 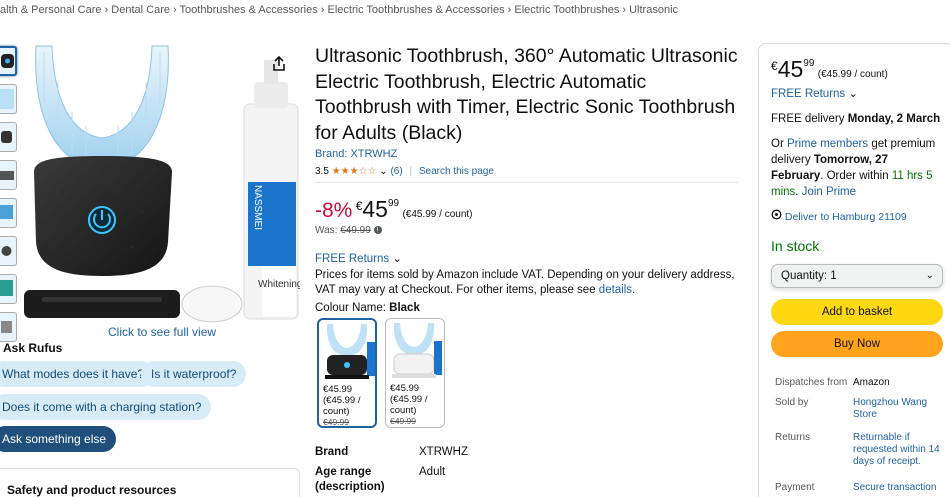 I want to click on spec-value: XTRWHZ, so click(x=443, y=452).